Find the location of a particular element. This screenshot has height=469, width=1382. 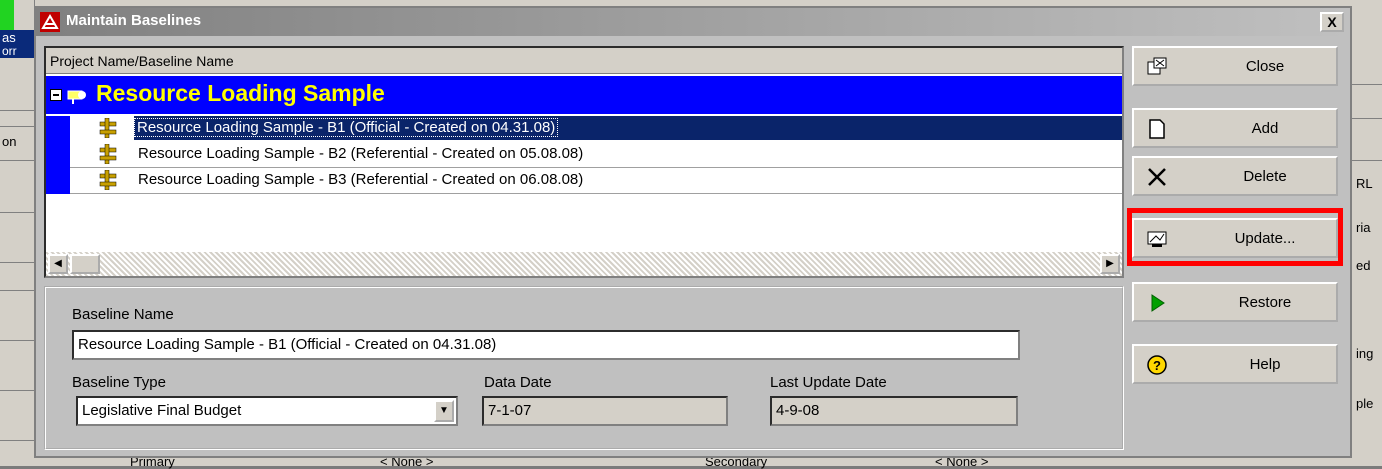

background-text: as is located at coordinates (9, 37).